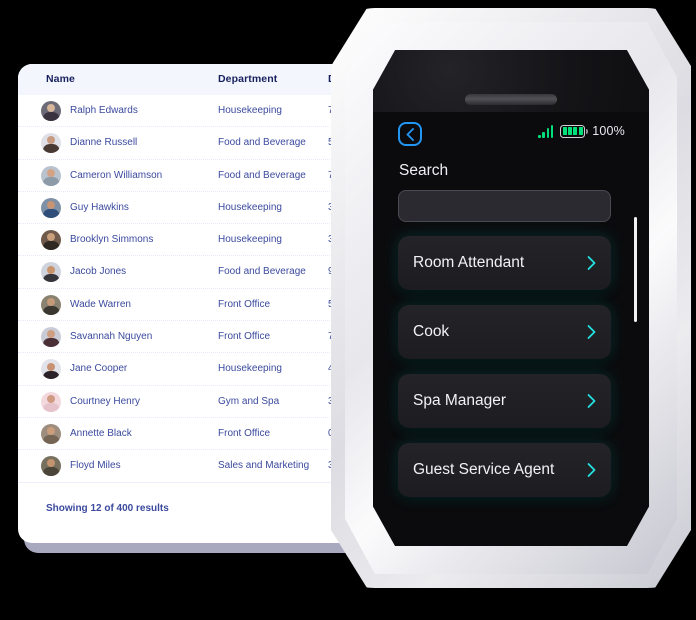  What do you see at coordinates (99, 369) in the screenshot?
I see `cell-name: Jane Cooper` at bounding box center [99, 369].